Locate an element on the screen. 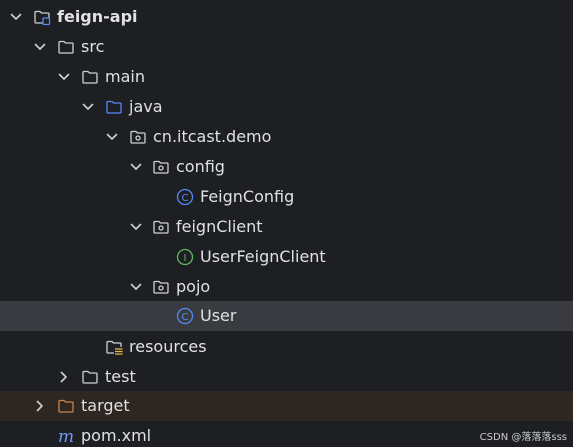  tree-row-user-feign-client: I UserFeignClient is located at coordinates (286, 257).